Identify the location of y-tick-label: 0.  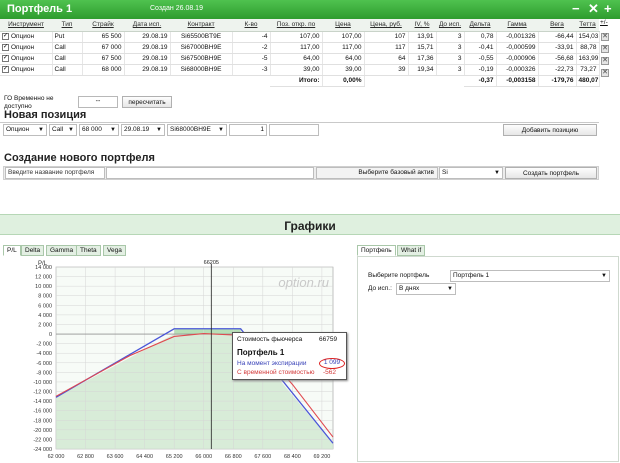
(50, 335).